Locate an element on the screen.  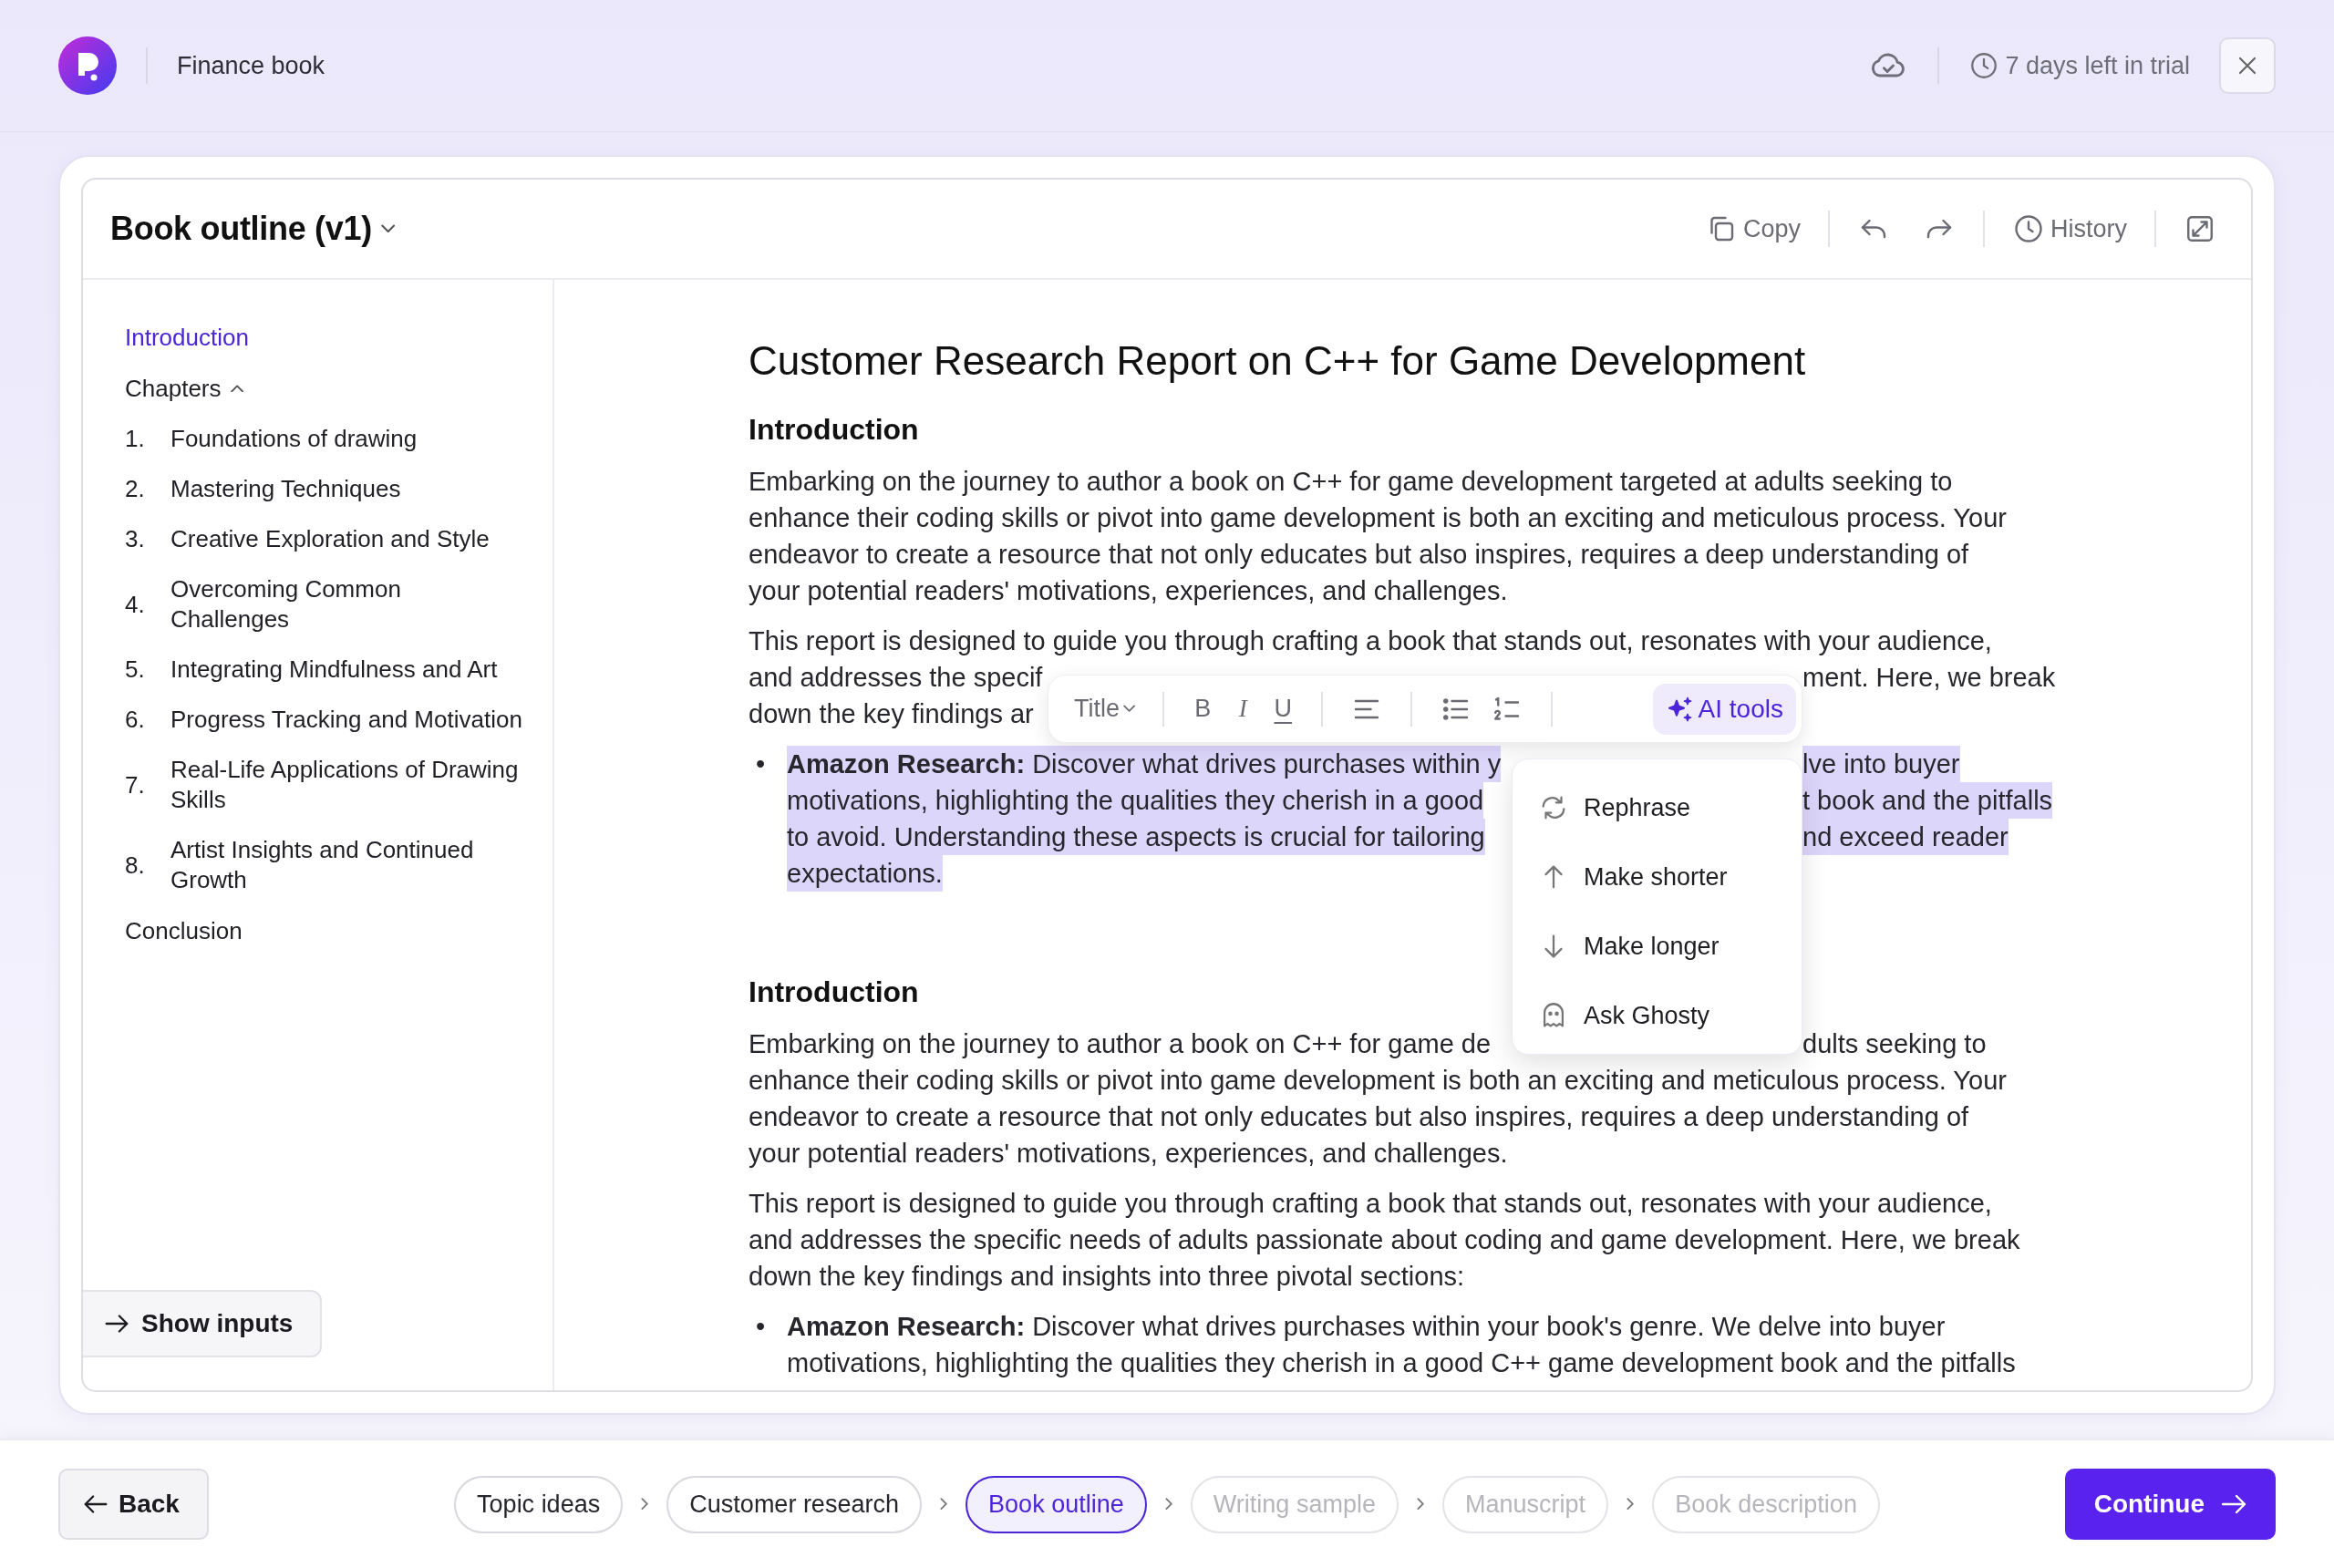
chapter-item: 5. Integrating Mindfulness and Art is located at coordinates (325, 670).